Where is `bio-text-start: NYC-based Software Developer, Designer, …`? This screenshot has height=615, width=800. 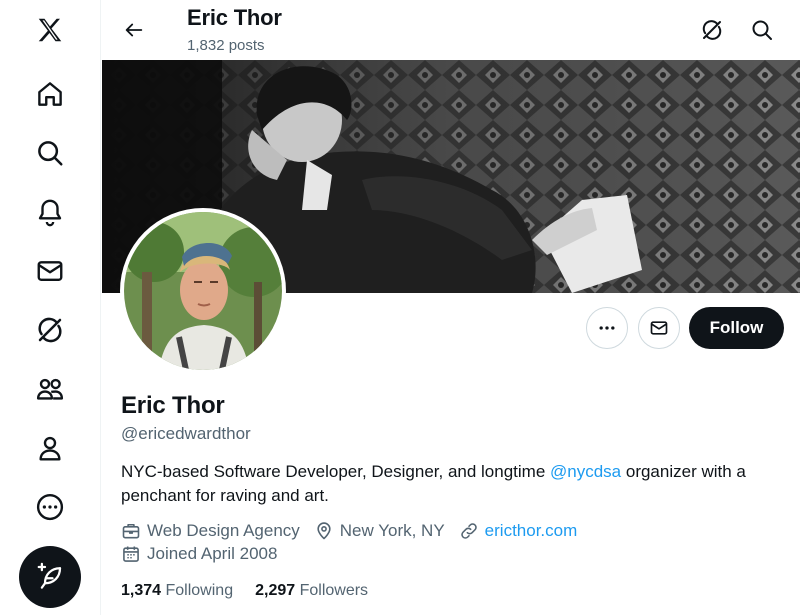
bio-text-start: NYC-based Software Developer, Designer, … is located at coordinates (336, 471).